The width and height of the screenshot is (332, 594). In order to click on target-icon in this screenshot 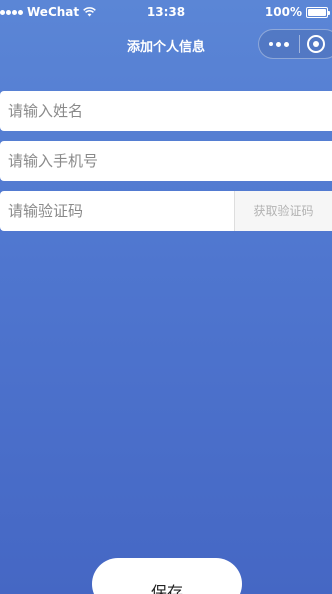, I will do `click(315, 44)`.